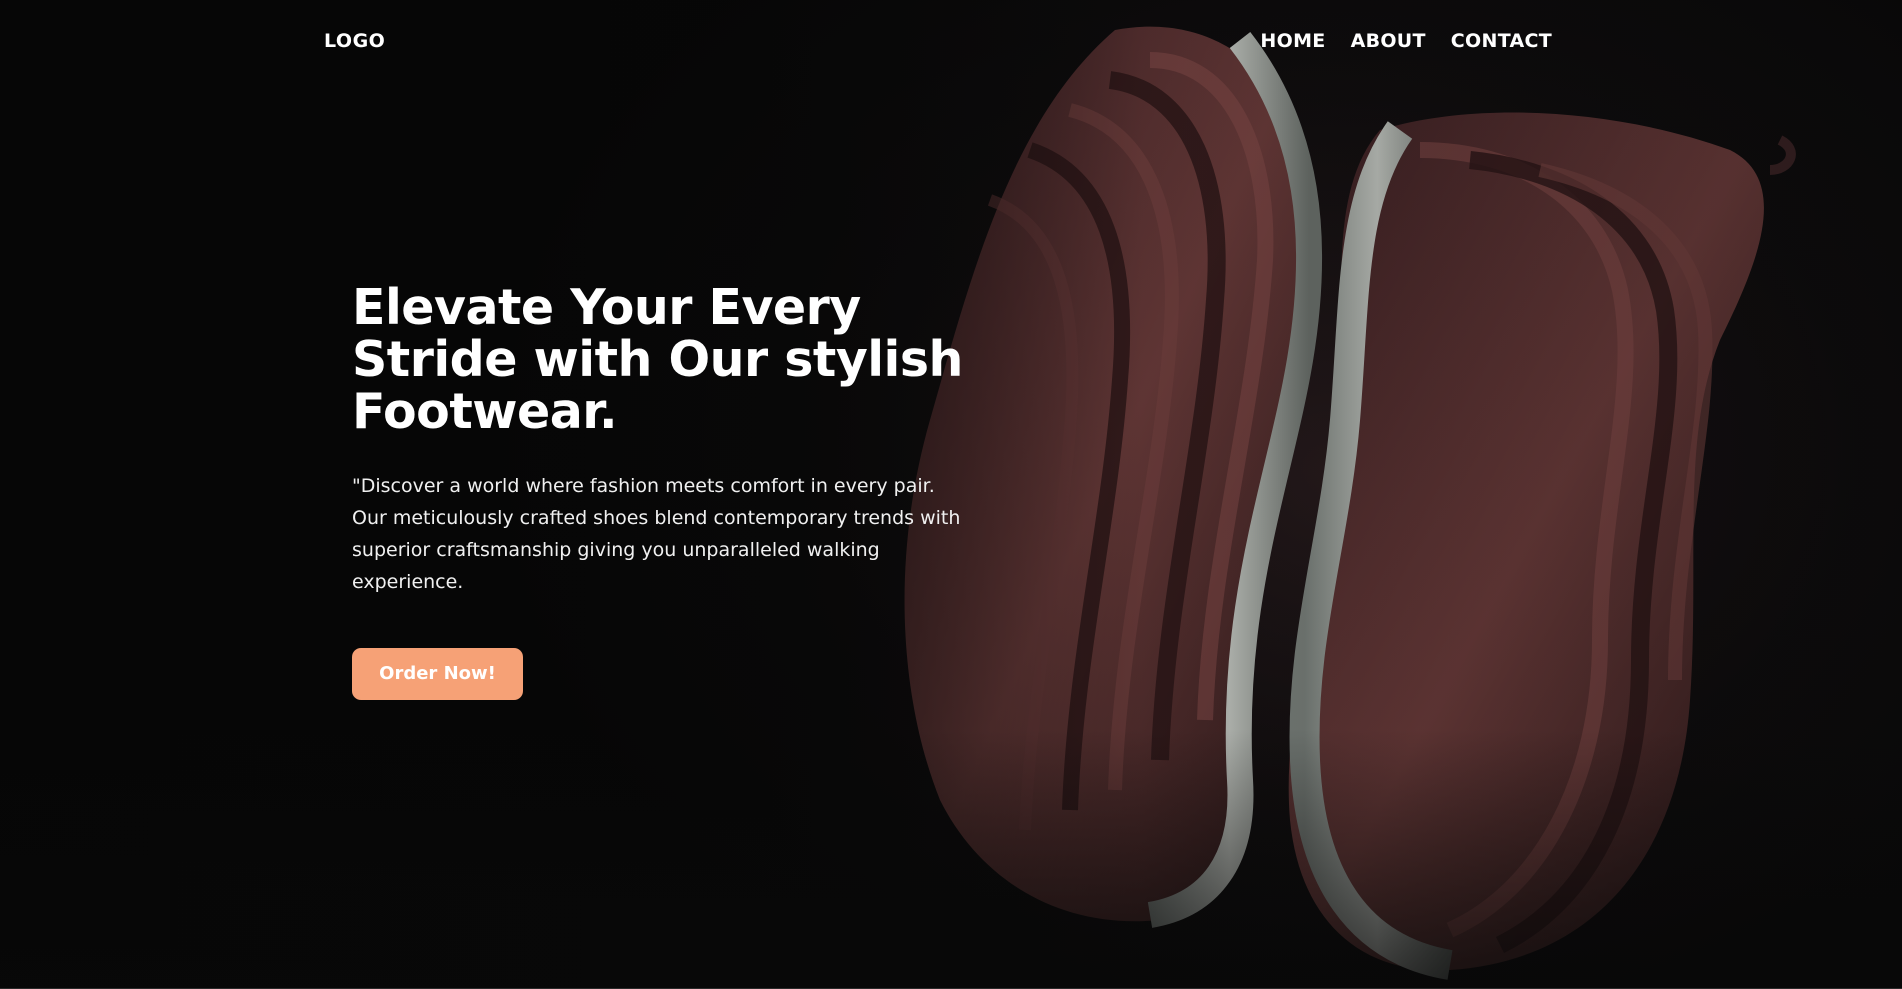 The image size is (1902, 989). What do you see at coordinates (606, 307) in the screenshot?
I see `headline-line-1: Elevate Your Every` at bounding box center [606, 307].